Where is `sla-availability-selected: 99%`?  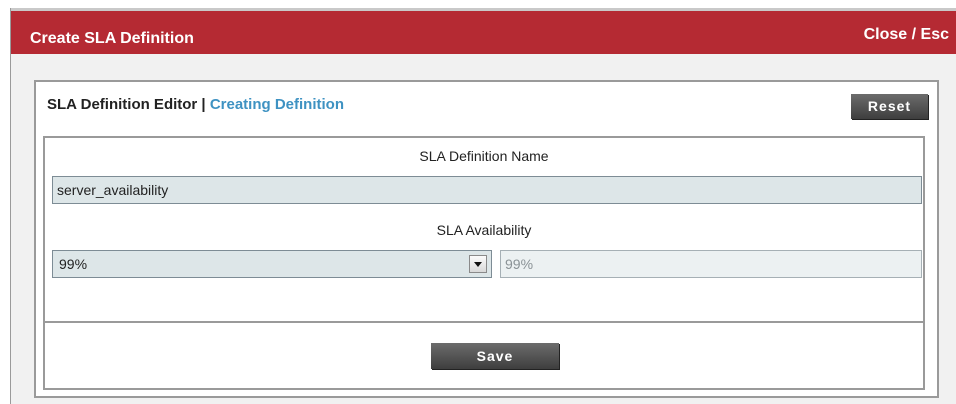 sla-availability-selected: 99% is located at coordinates (73, 264).